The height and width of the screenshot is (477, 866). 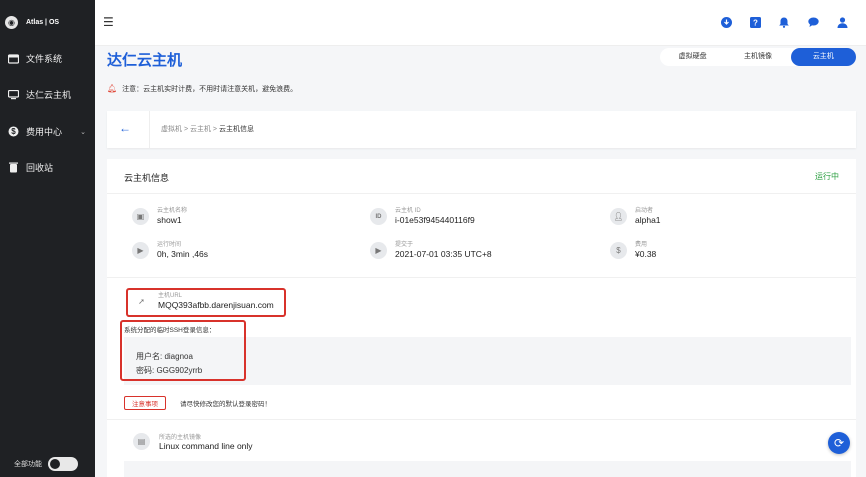 I want to click on field-label: 所选的主机镜像, so click(x=180, y=438).